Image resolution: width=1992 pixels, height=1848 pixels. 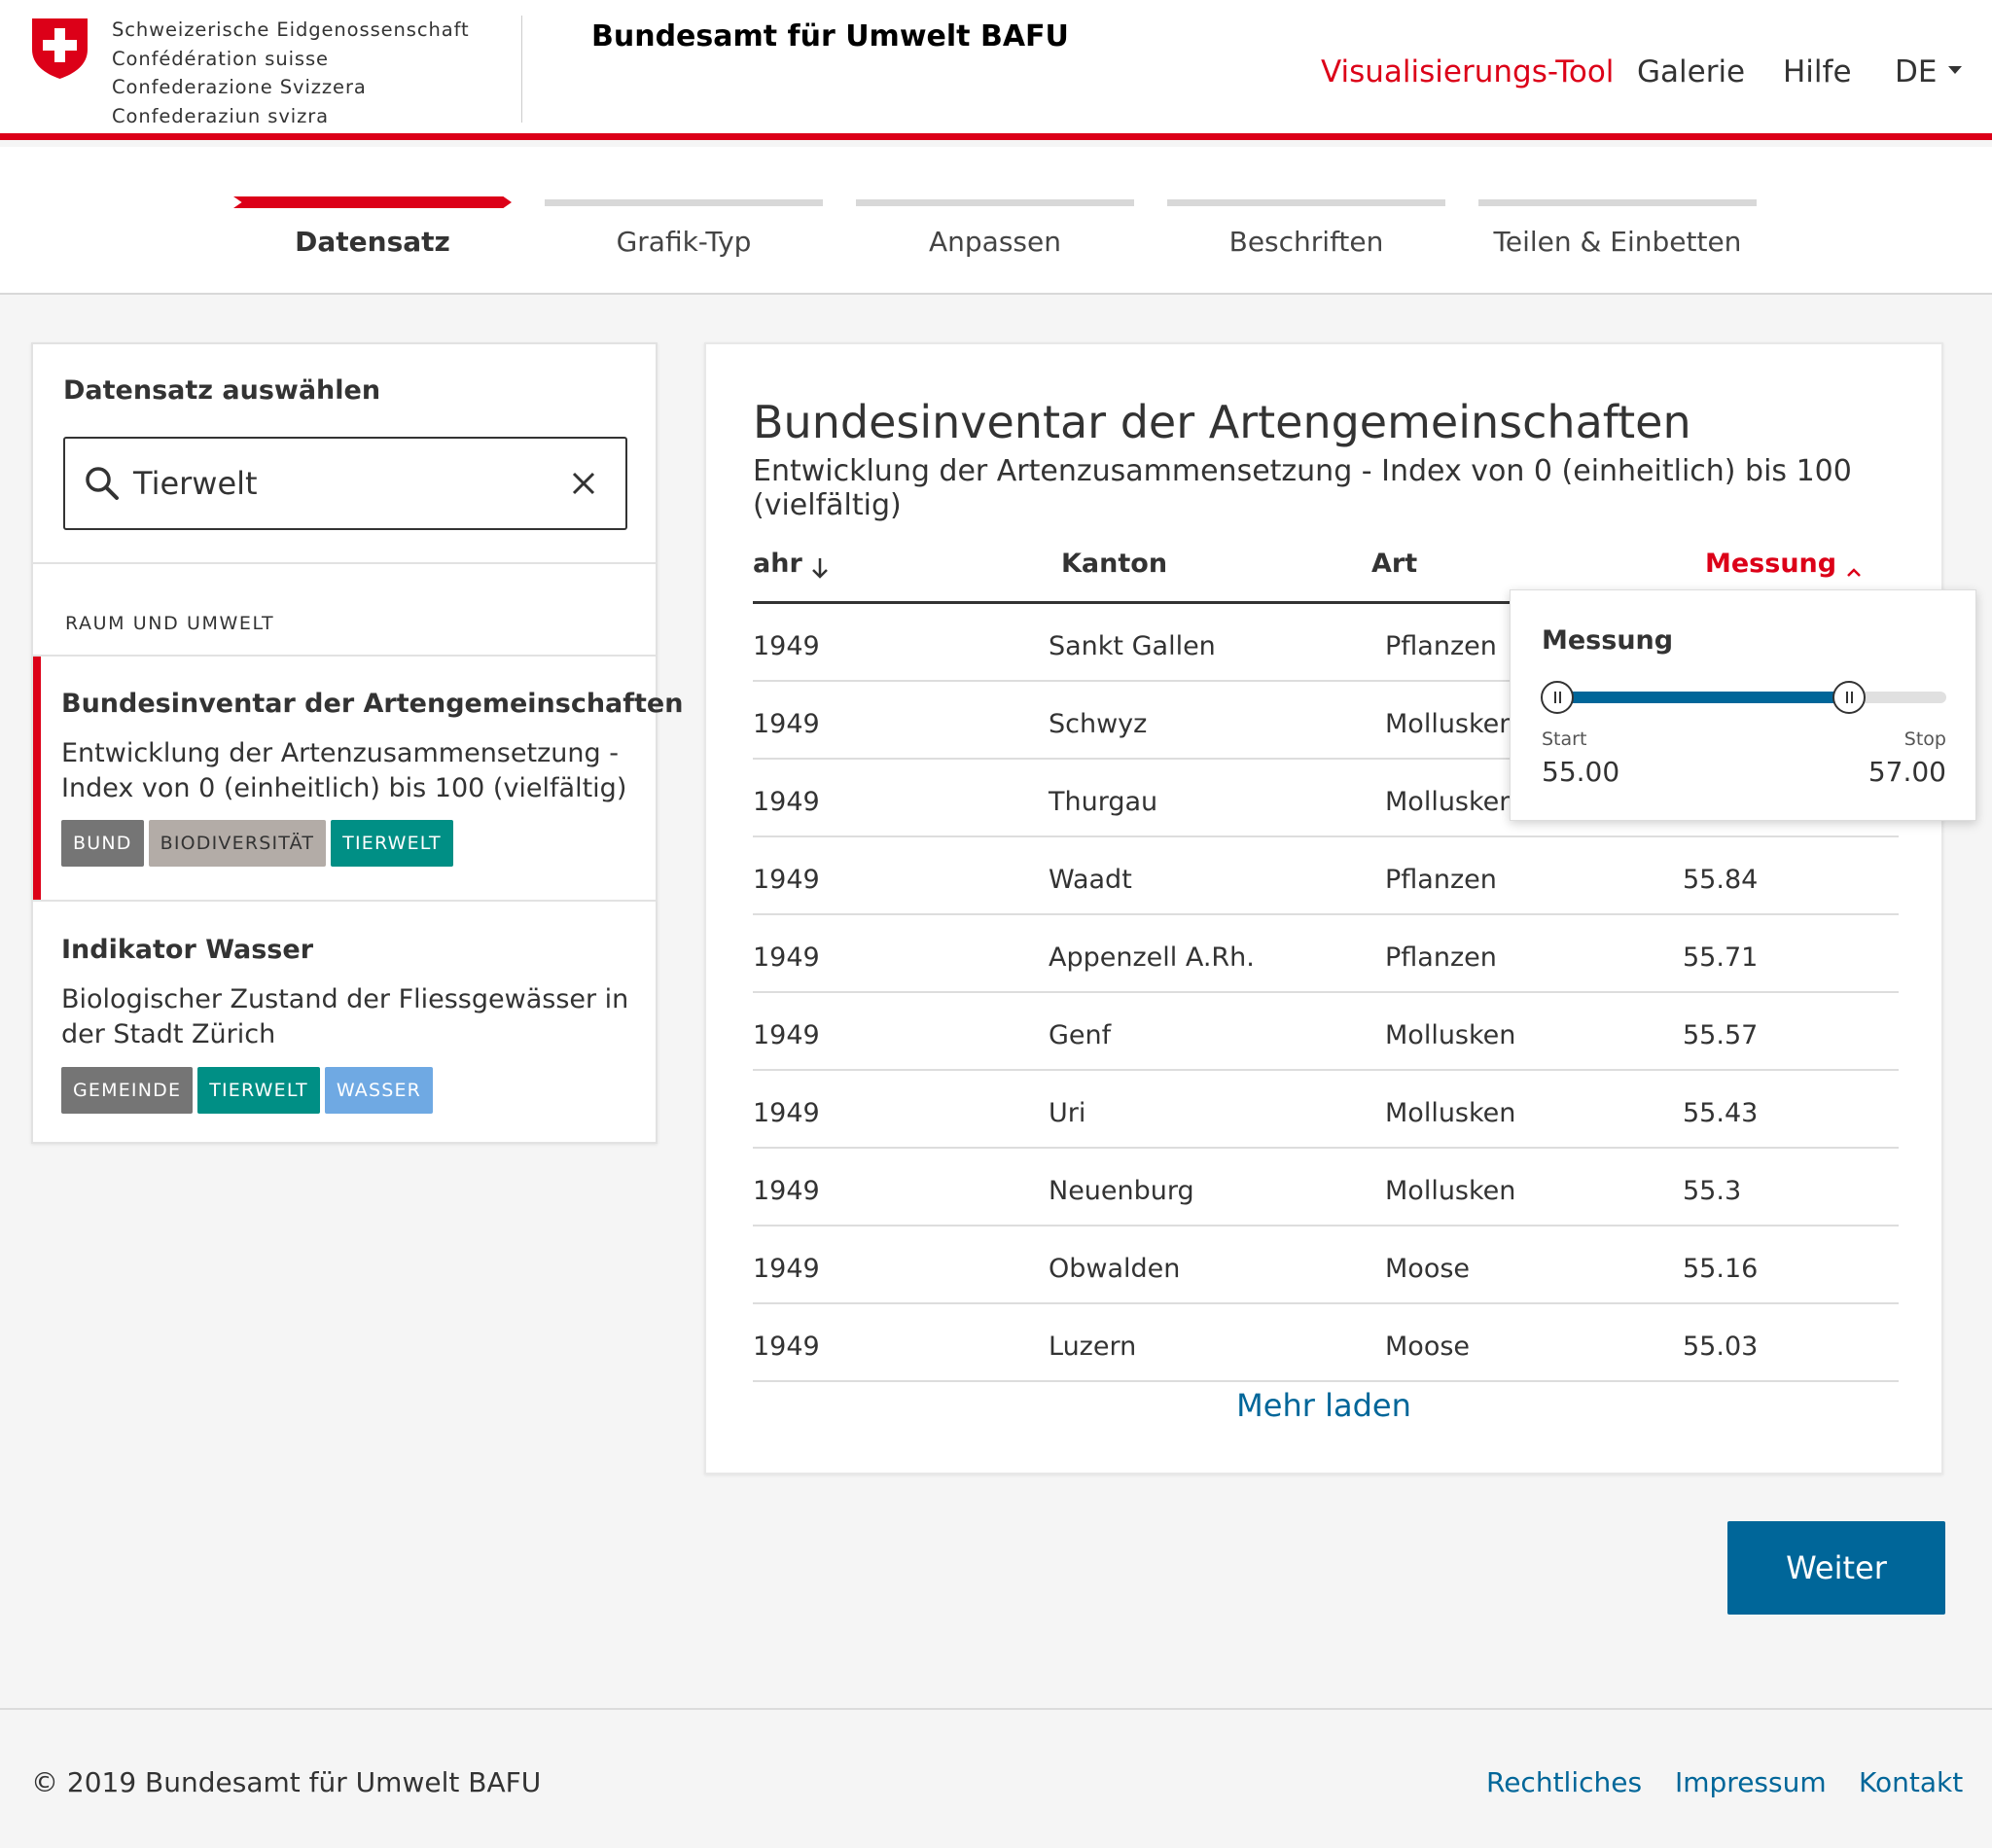 What do you see at coordinates (1721, 880) in the screenshot?
I see `cell-messung: 55.84` at bounding box center [1721, 880].